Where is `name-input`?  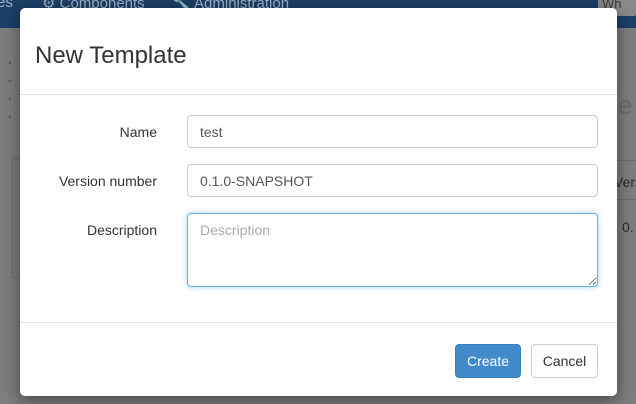
name-input is located at coordinates (392, 131).